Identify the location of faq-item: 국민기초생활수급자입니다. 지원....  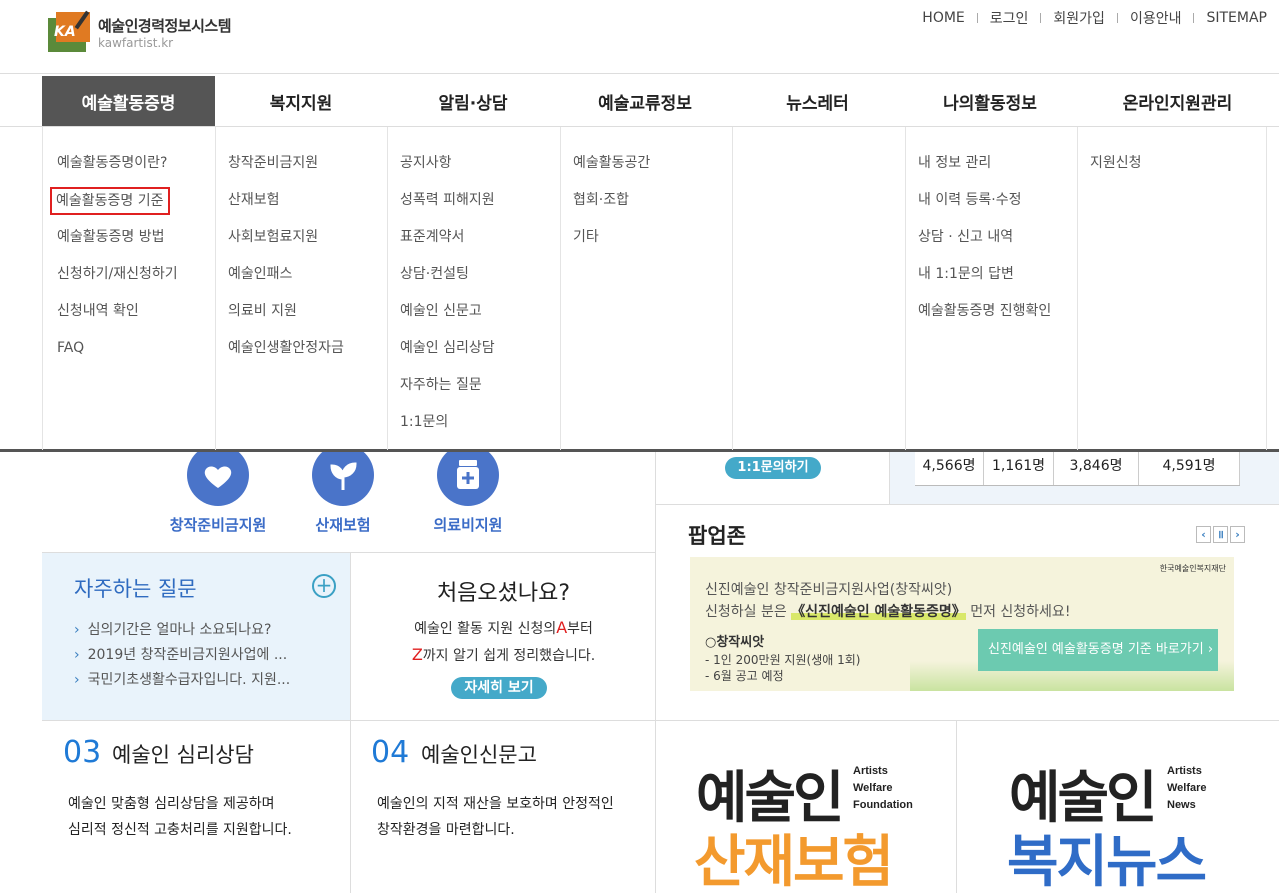
(182, 681).